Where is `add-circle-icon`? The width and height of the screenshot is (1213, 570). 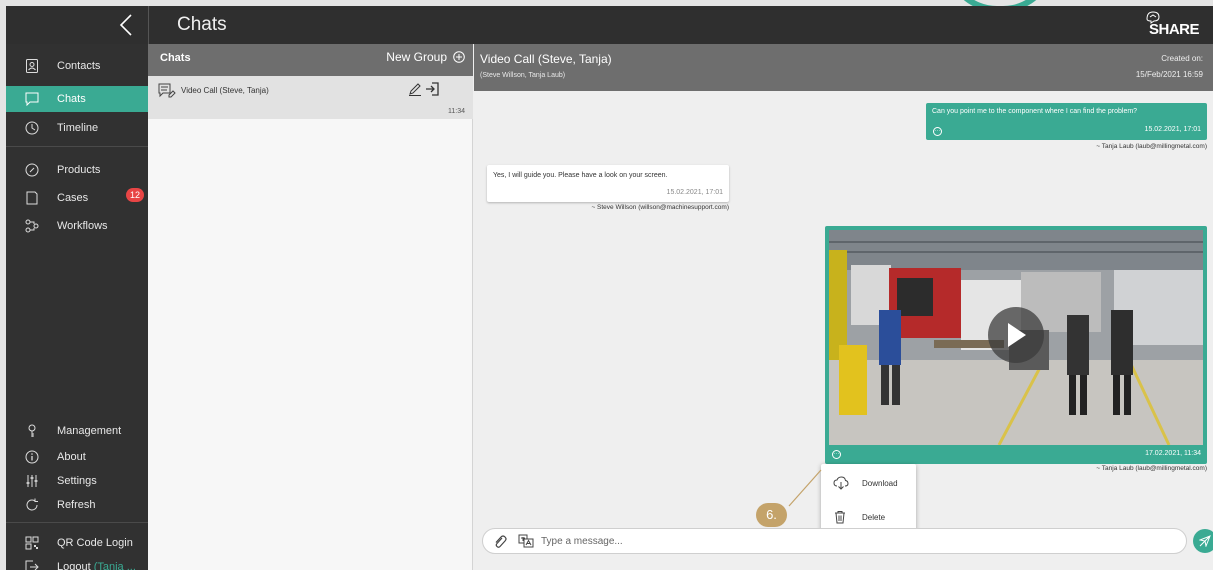
add-circle-icon is located at coordinates (459, 57).